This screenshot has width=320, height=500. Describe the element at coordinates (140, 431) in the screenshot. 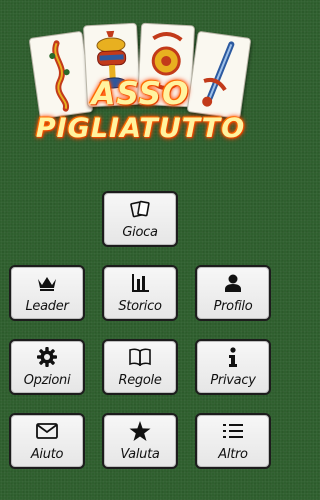

I see `star-icon` at that location.